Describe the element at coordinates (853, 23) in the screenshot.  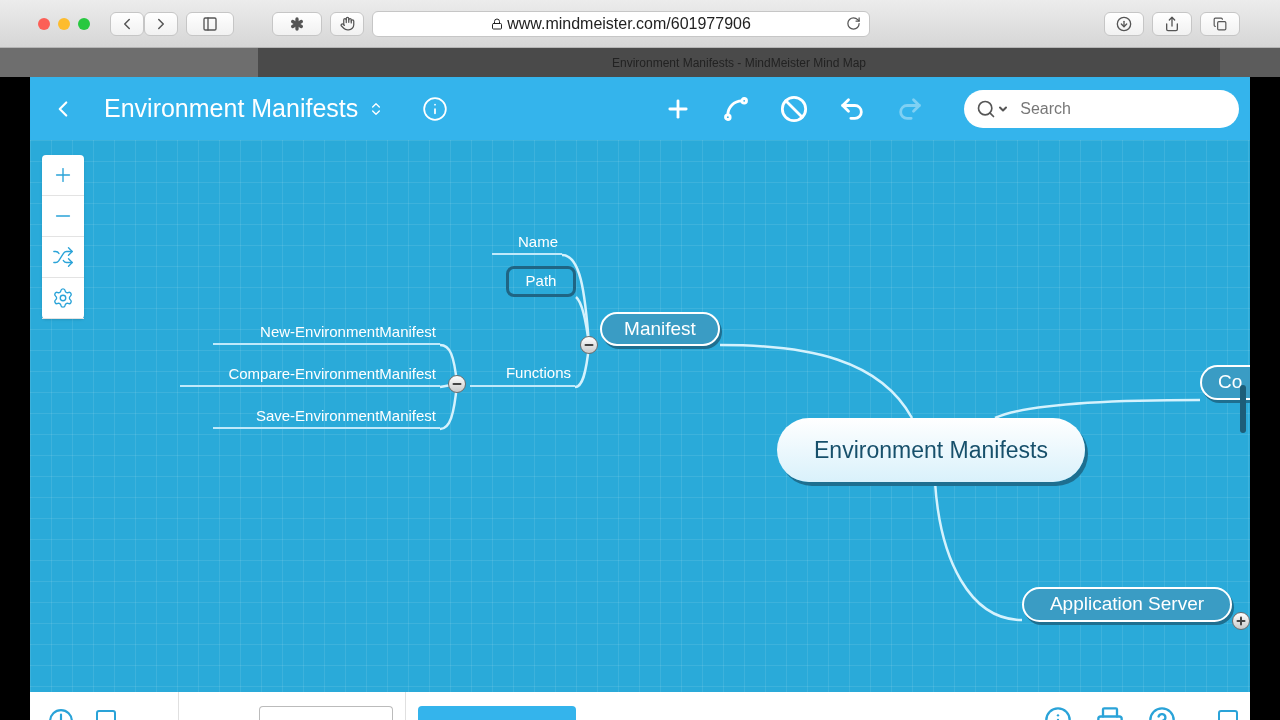
I see `reload-icon` at that location.